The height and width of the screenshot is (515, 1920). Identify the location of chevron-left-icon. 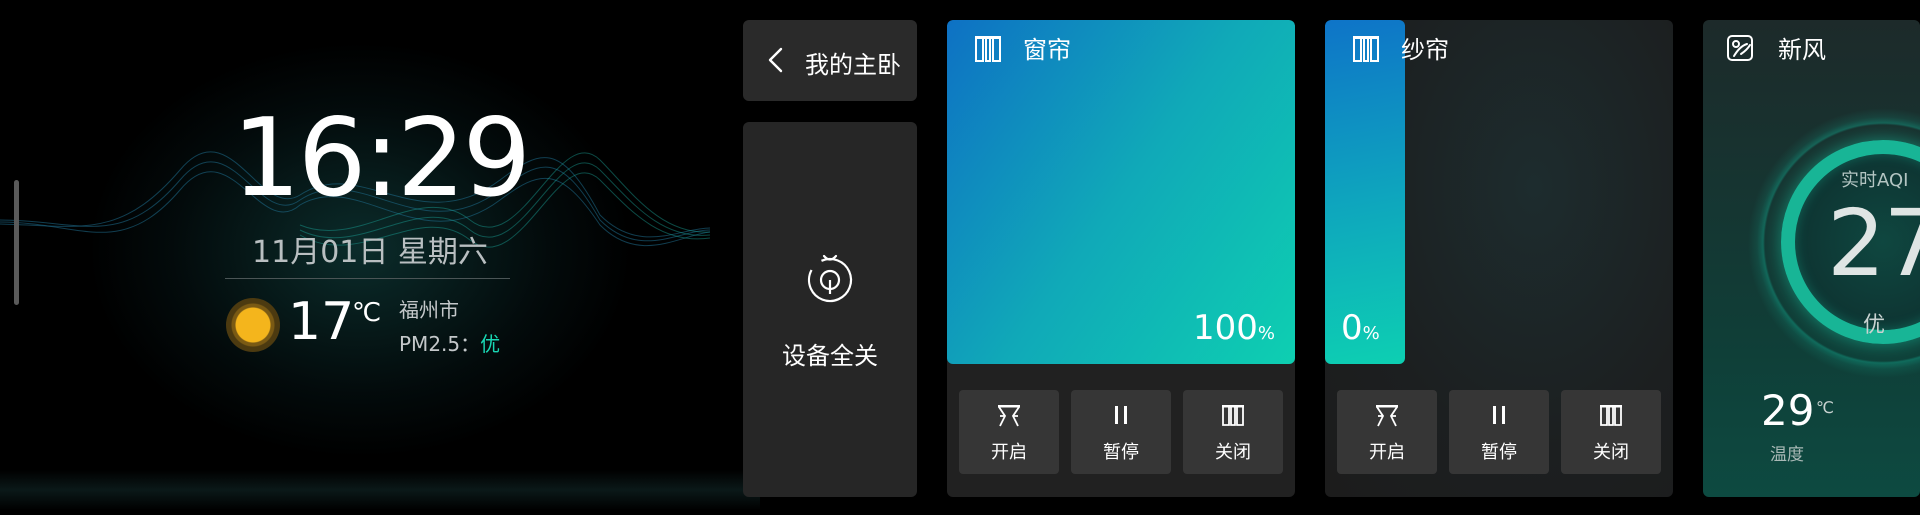
(777, 60).